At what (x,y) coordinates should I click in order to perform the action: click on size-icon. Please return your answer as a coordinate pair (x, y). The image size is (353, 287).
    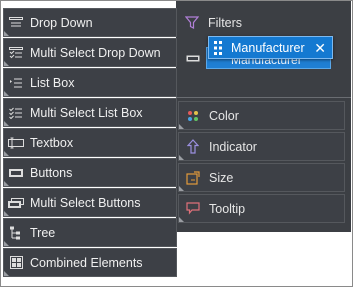
    Looking at the image, I should click on (193, 178).